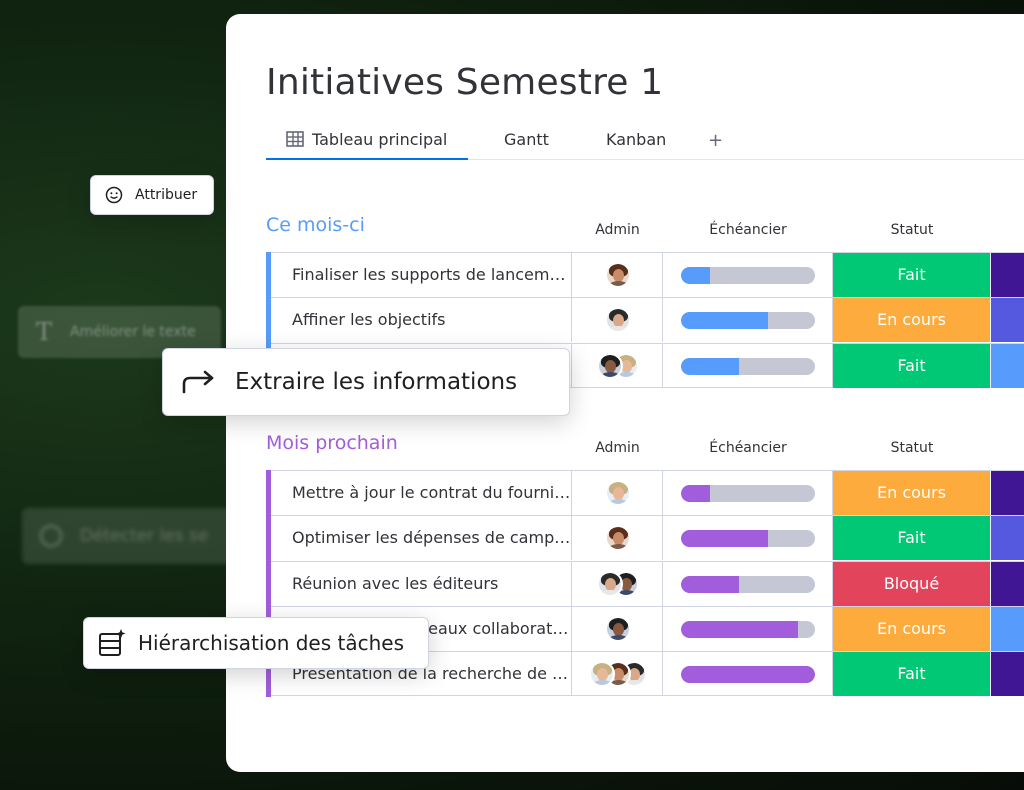 This screenshot has width=1024, height=790. I want to click on tab-gantt-label: Gantt, so click(526, 139).